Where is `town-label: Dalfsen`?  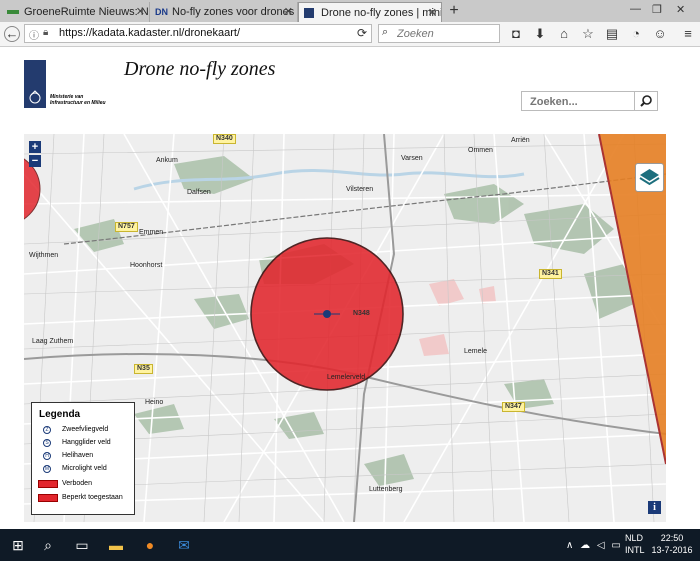
town-label: Dalfsen is located at coordinates (199, 192).